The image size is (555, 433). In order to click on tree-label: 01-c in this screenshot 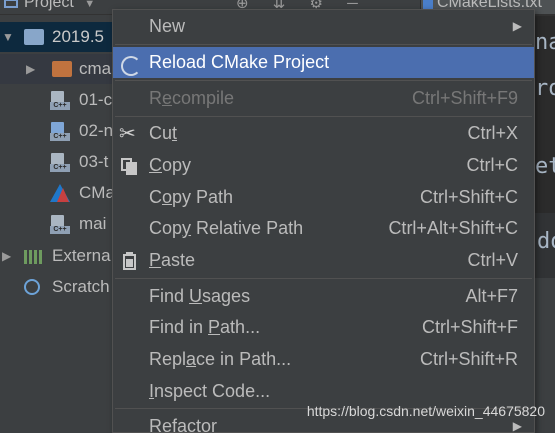, I will do `click(96, 99)`.